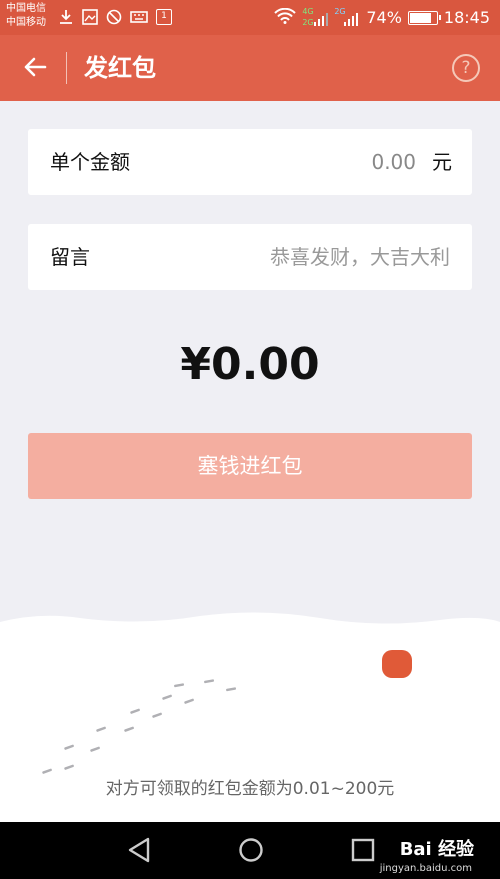 This screenshot has width=500, height=879. What do you see at coordinates (66, 68) in the screenshot?
I see `title-divider` at bounding box center [66, 68].